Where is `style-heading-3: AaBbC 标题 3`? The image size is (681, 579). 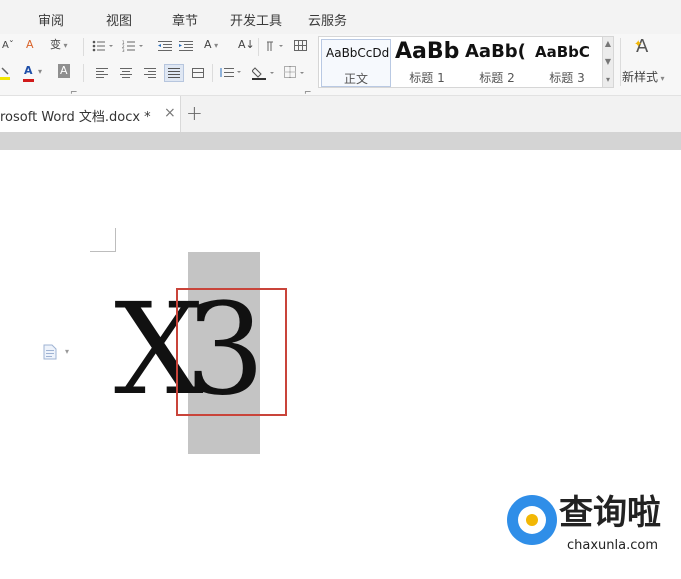
style-heading-3: AaBbC 标题 3 is located at coordinates (567, 63).